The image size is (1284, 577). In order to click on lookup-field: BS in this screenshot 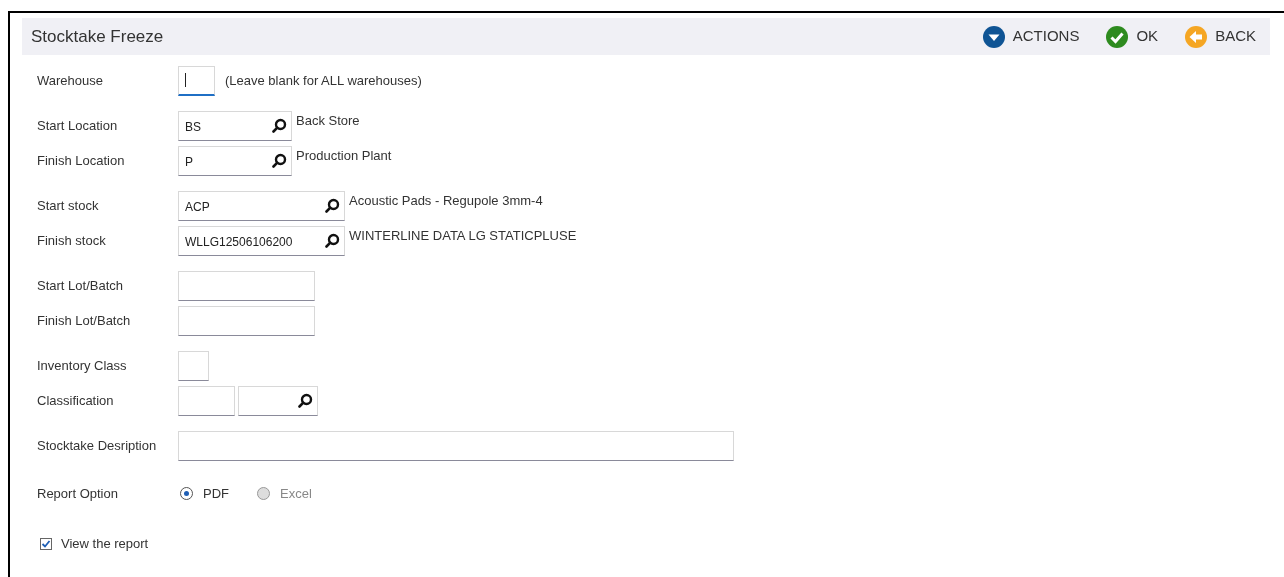, I will do `click(235, 125)`.